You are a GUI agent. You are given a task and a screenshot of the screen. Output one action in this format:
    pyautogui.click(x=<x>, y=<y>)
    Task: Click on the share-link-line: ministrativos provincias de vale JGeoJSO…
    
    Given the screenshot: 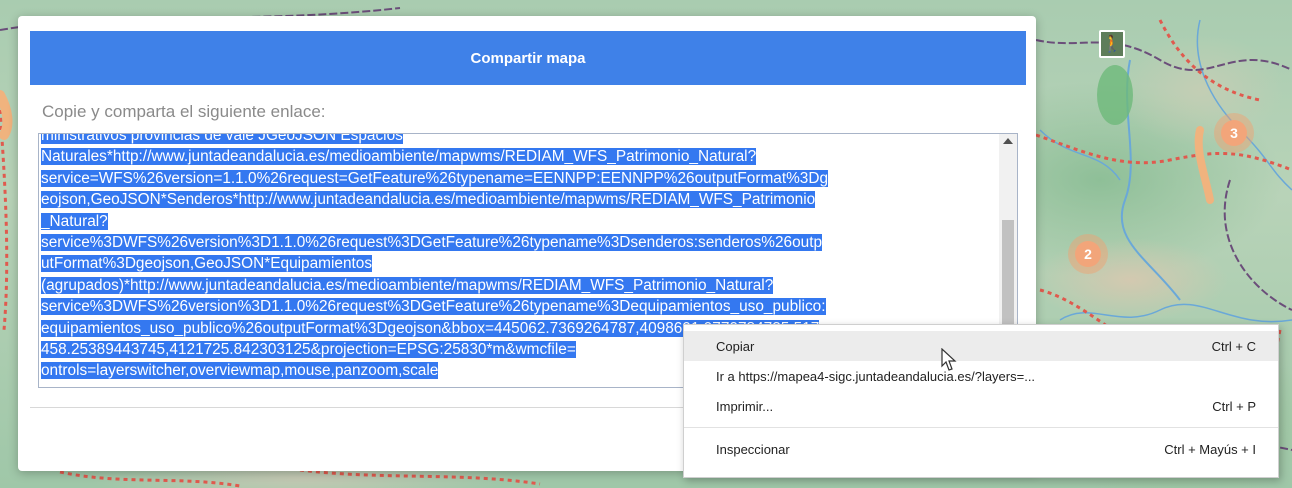 What is the action you would take?
    pyautogui.click(x=519, y=140)
    